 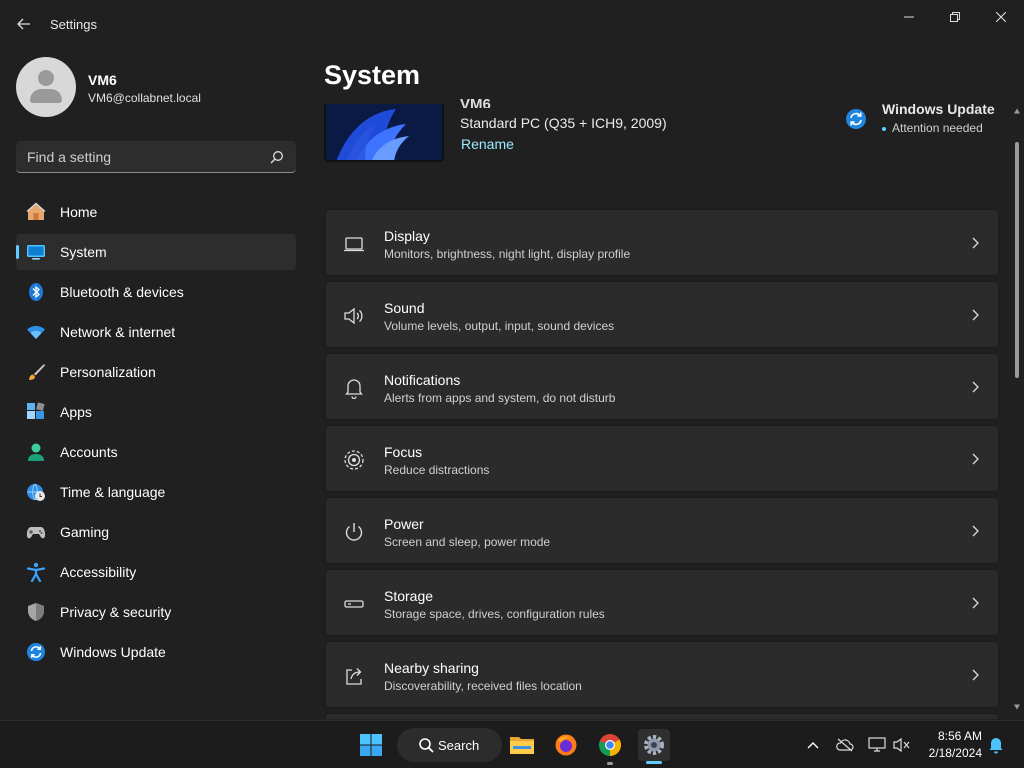 I want to click on sidebar-item-label: Apps, so click(x=76, y=412).